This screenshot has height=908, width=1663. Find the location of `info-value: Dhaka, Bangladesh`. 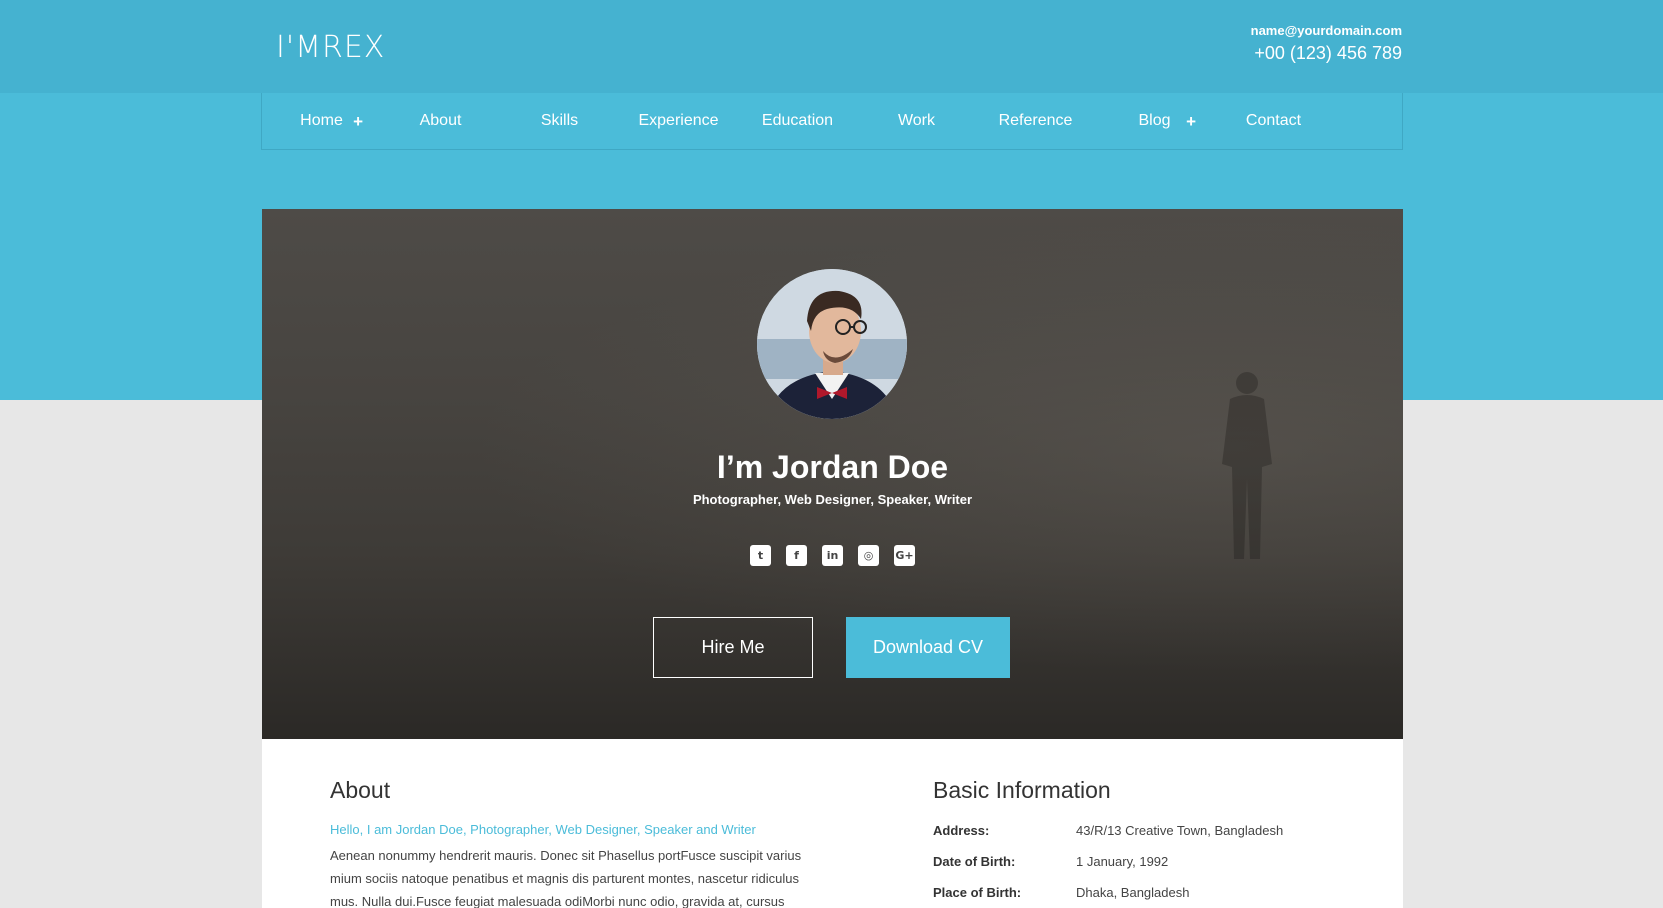

info-value: Dhaka, Bangladesh is located at coordinates (1133, 892).